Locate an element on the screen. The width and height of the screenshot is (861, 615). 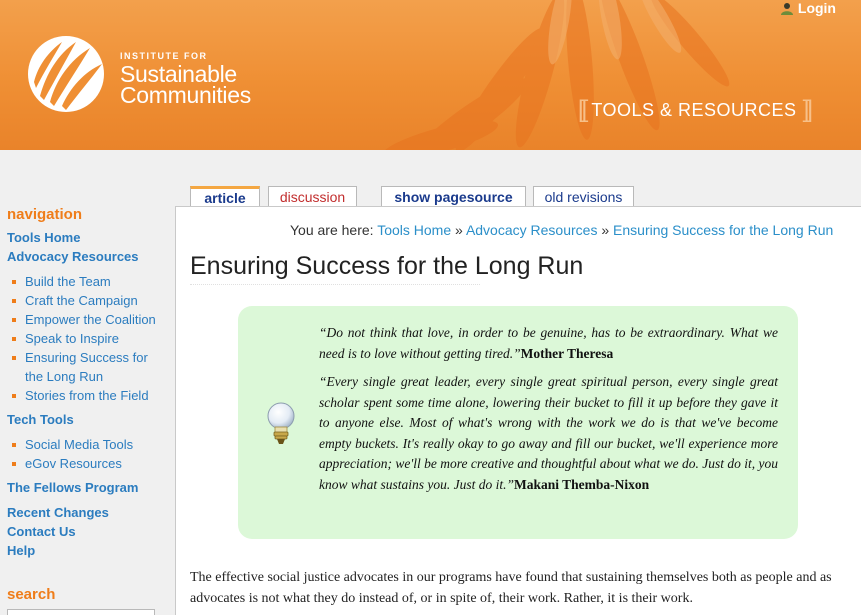
breadcrumb-prefix: You are here: is located at coordinates (332, 230).